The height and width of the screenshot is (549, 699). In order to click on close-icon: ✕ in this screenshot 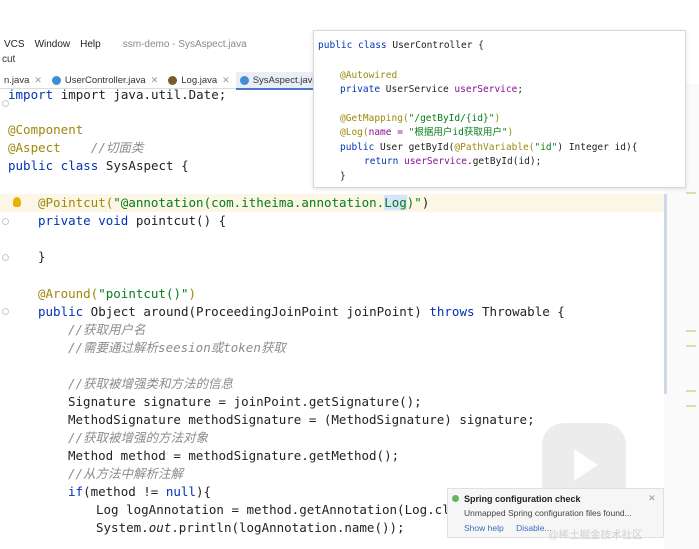, I will do `click(652, 498)`.